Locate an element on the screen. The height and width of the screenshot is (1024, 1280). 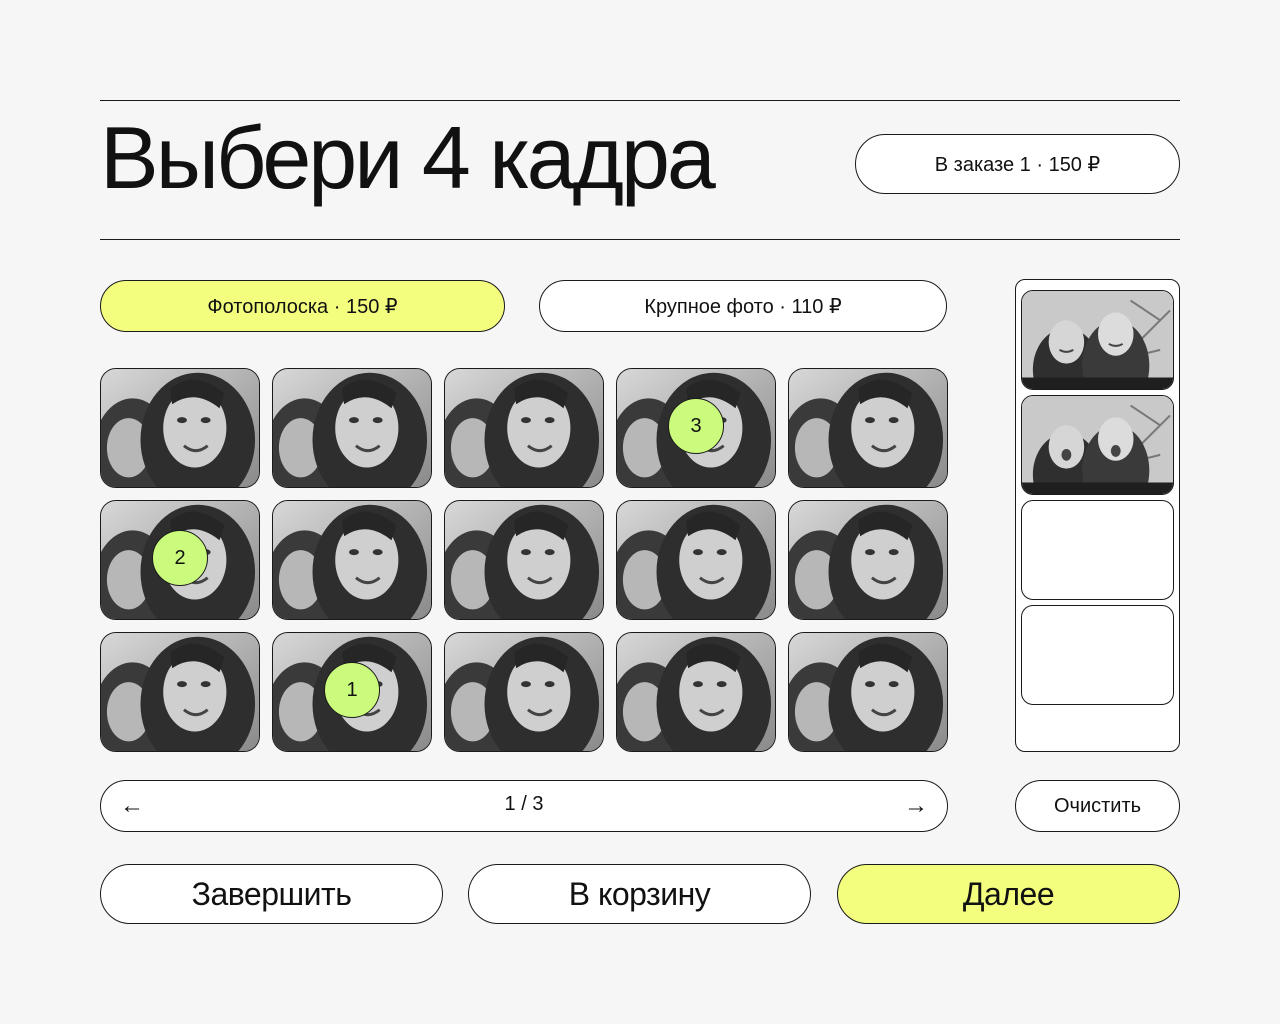
page-title: Выбери 4 кадра is located at coordinates (408, 157).